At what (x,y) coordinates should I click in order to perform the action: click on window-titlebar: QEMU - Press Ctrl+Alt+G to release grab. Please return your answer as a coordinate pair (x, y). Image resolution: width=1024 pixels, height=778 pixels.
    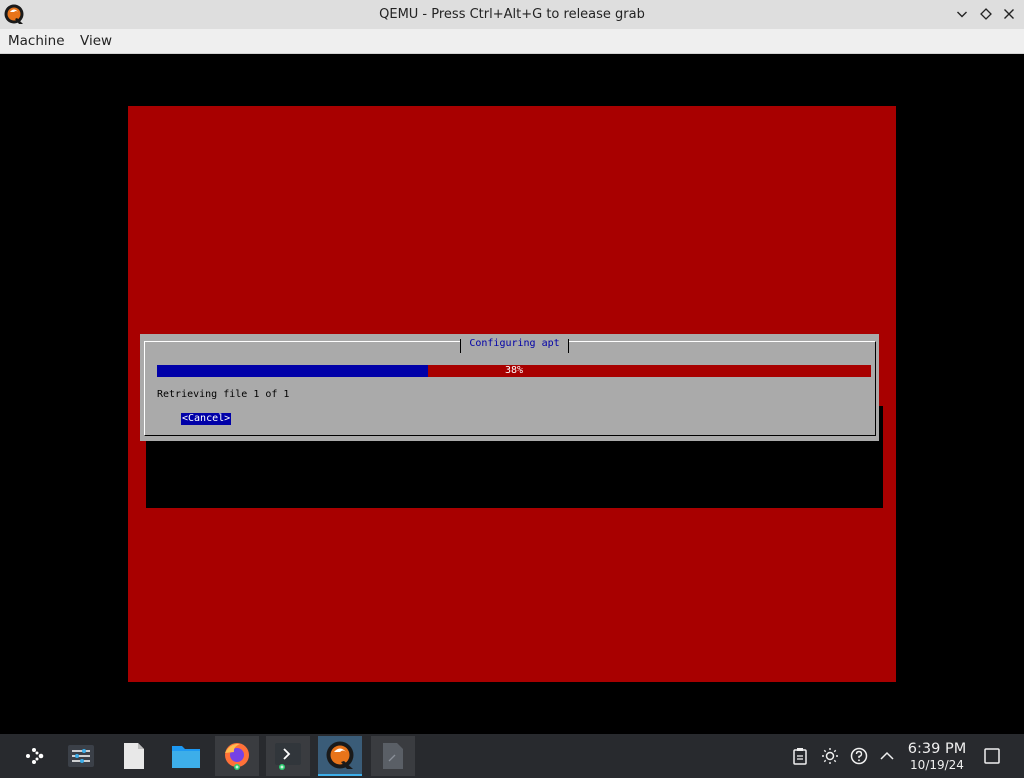
    Looking at the image, I should click on (512, 14).